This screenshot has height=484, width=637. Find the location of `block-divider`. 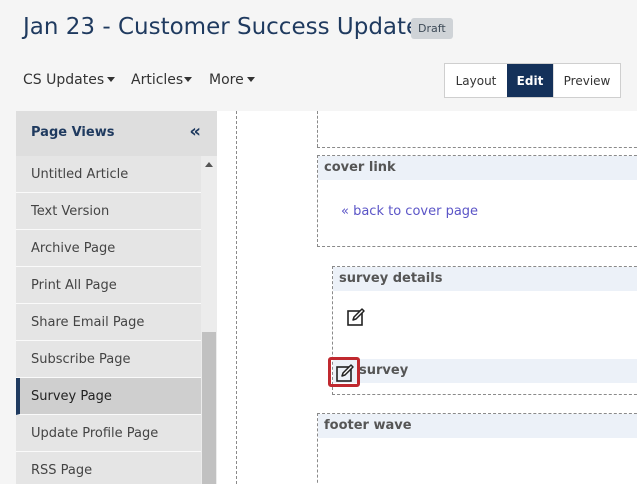

block-divider is located at coordinates (477, 147).